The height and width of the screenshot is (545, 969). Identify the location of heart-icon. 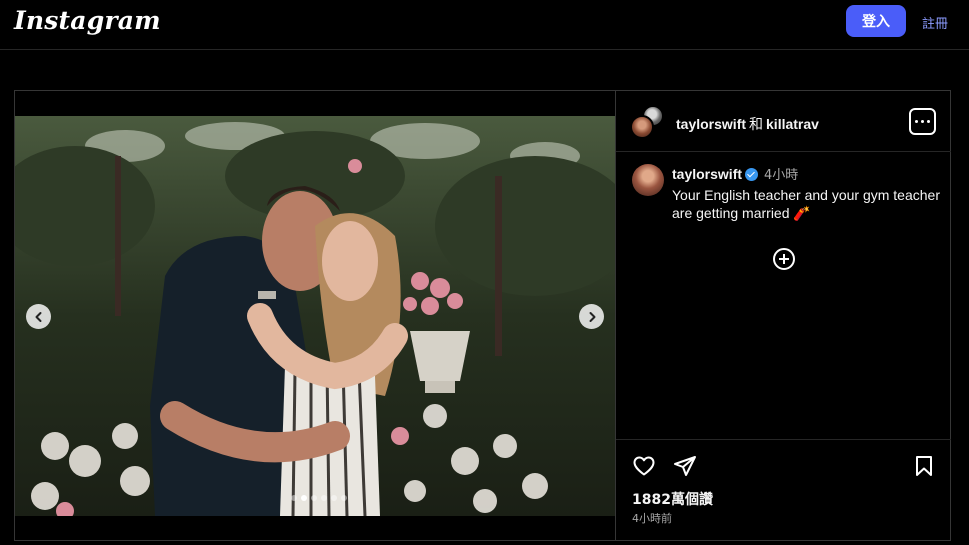
(644, 466).